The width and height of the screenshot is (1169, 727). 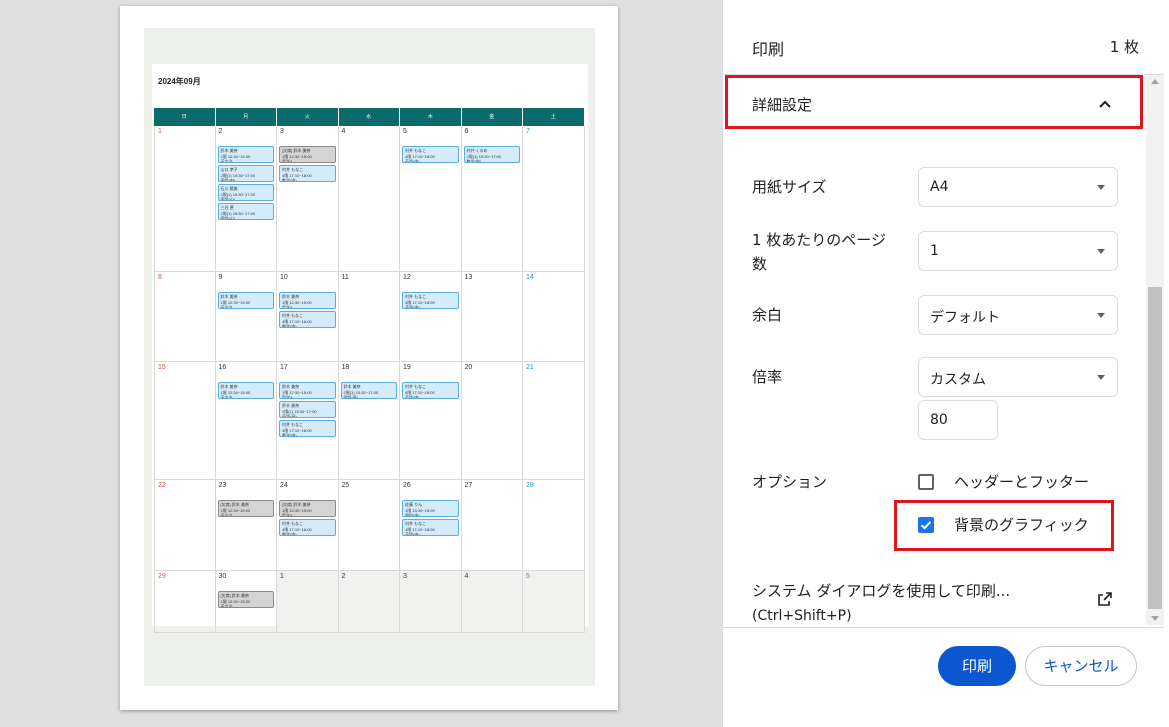 I want to click on day-number: 21, so click(x=530, y=367).